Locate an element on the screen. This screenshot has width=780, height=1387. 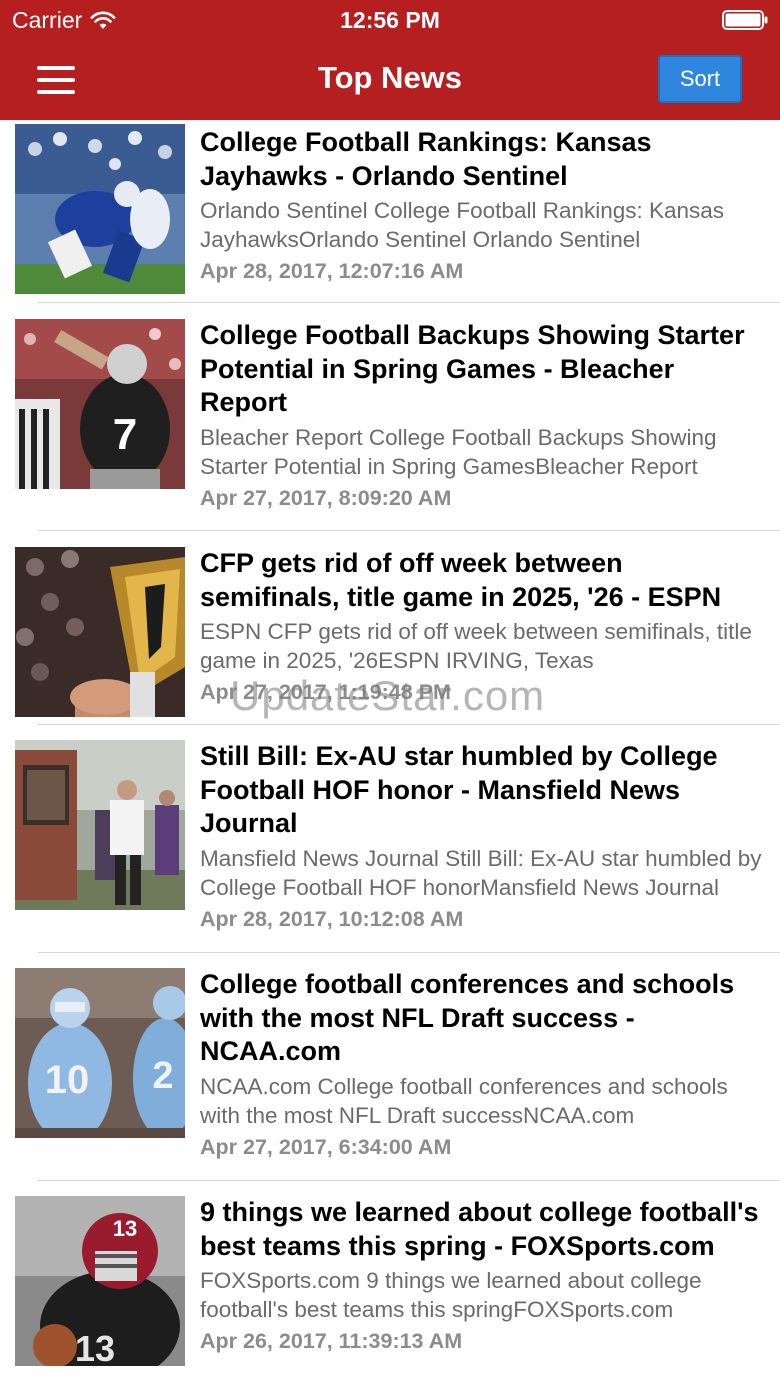
nav-bar: Top News Sort is located at coordinates (390, 80).